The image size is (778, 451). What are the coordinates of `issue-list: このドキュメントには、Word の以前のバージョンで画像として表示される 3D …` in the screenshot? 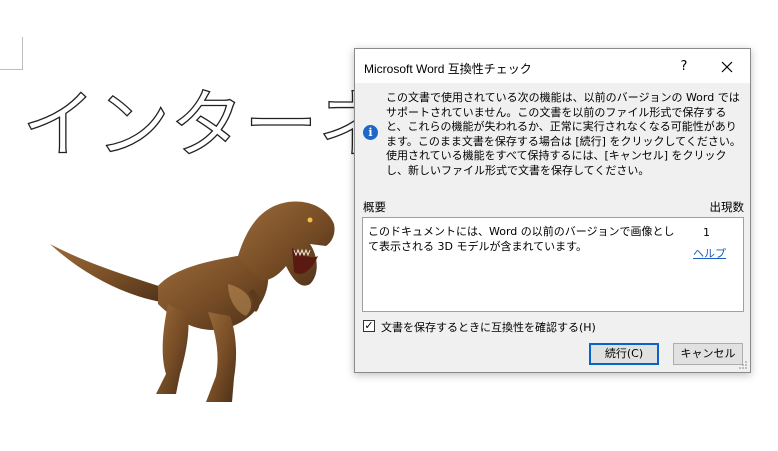 It's located at (553, 264).